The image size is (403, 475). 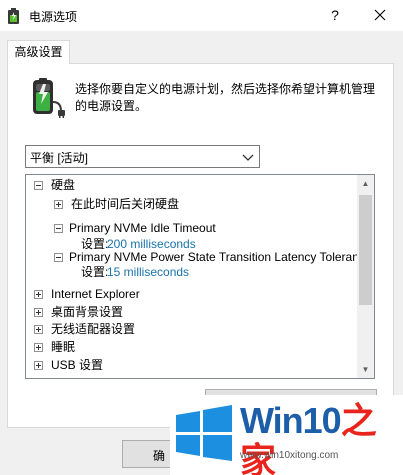 I want to click on setting-label: 设置:, so click(x=95, y=272).